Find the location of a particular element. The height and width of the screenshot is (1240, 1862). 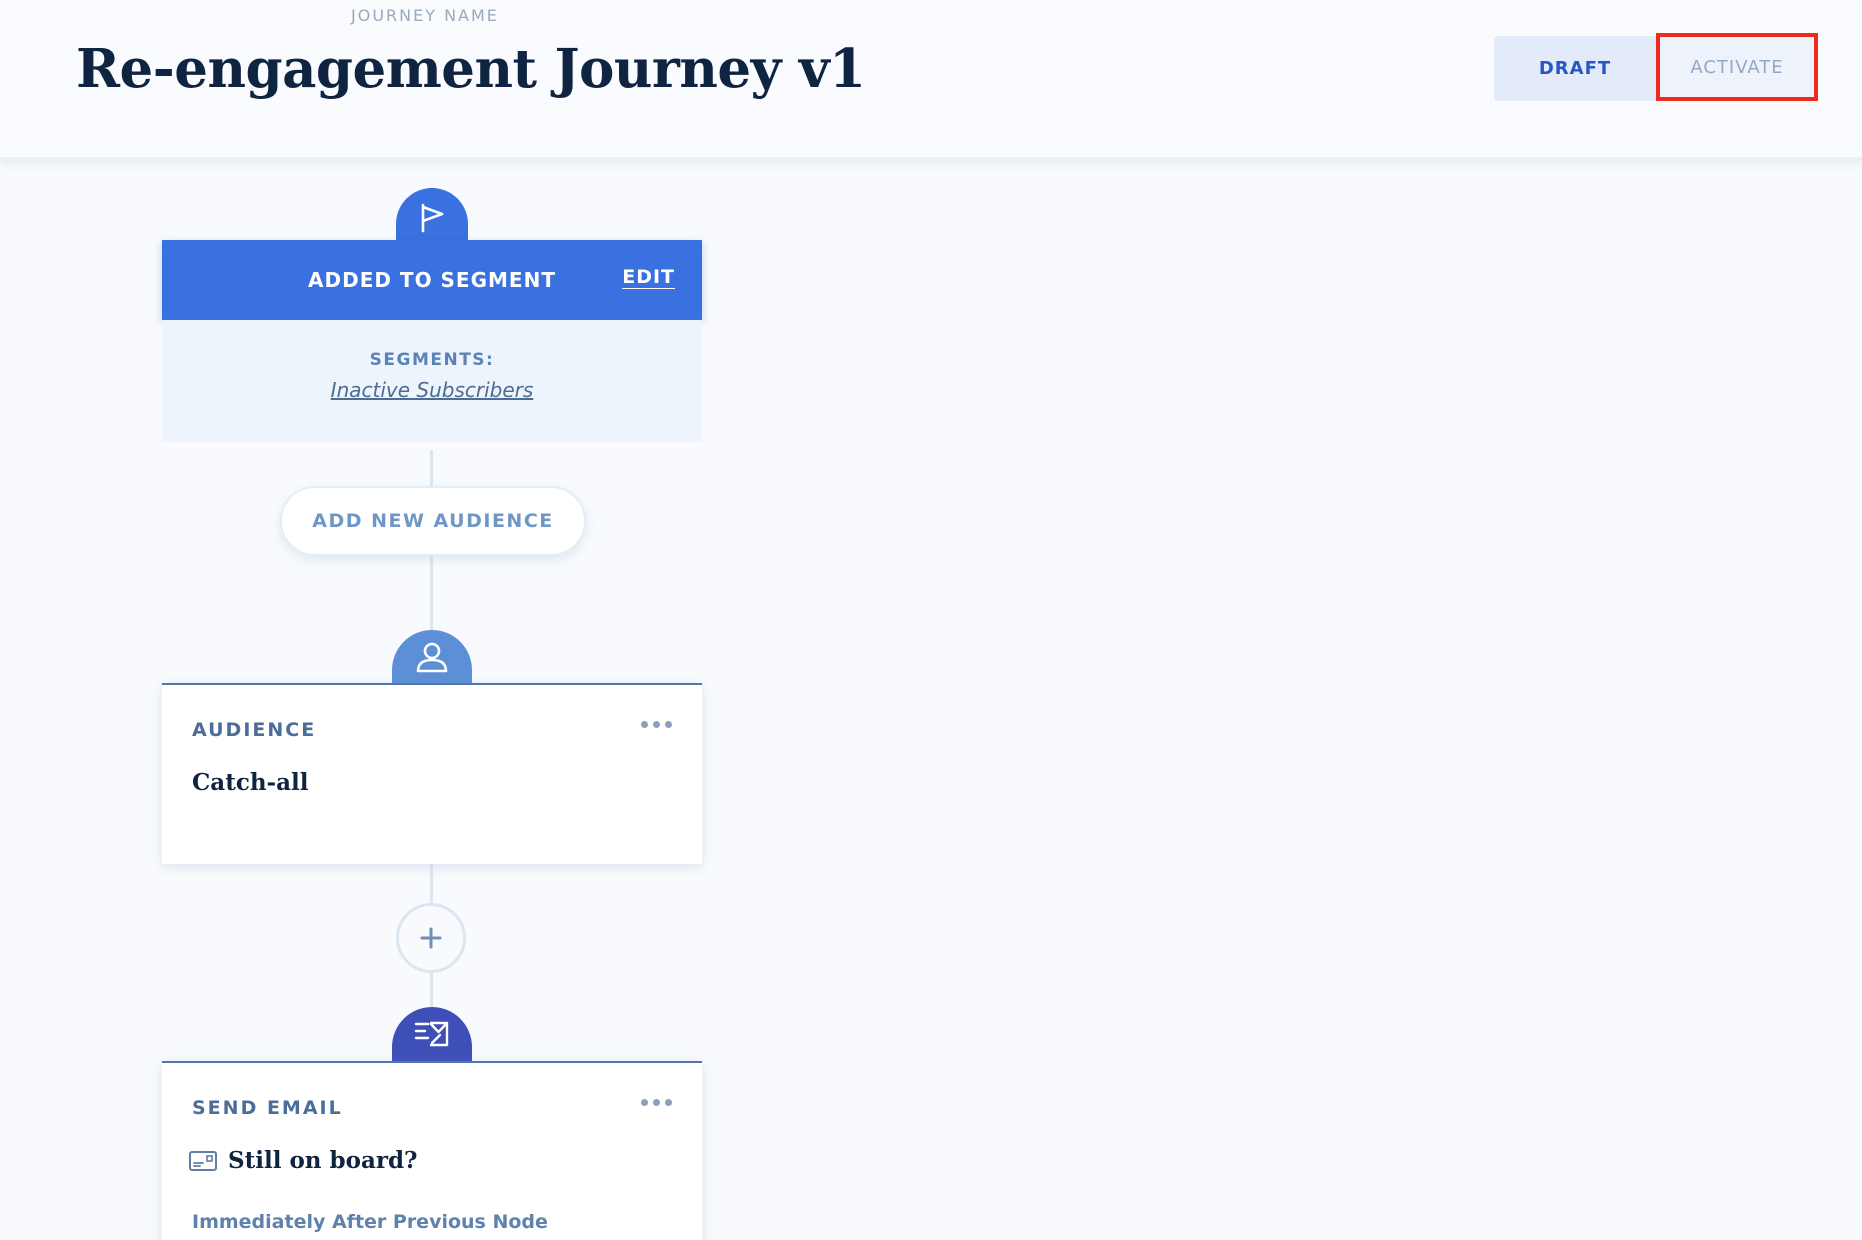

add-new-audience-button: ADD NEW AUDIENCE is located at coordinates (433, 521).